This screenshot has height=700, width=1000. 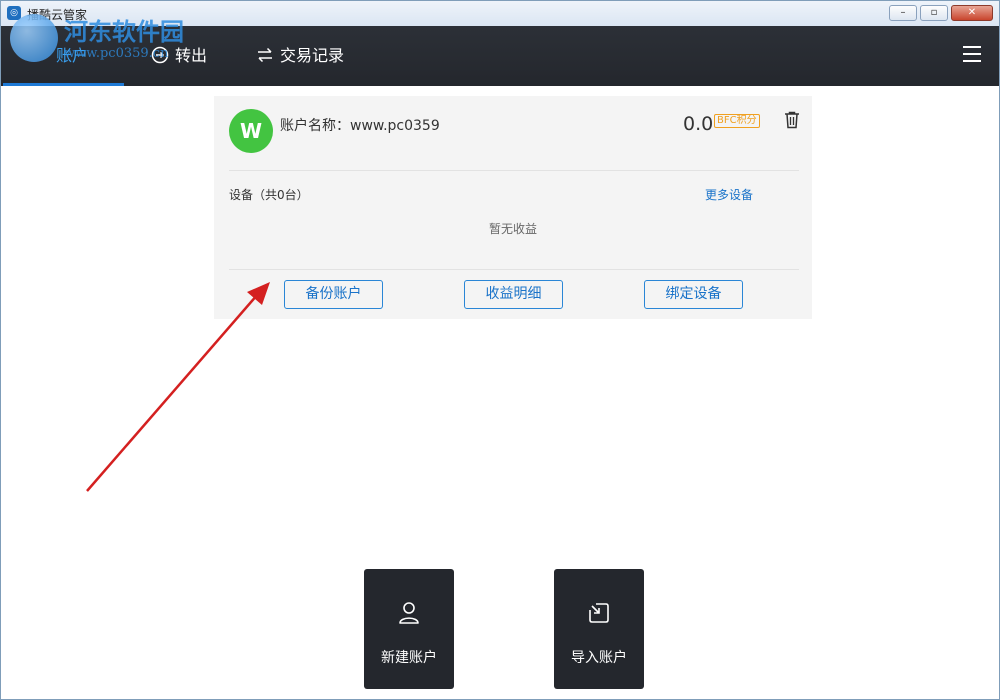 I want to click on earnings-detail-button: 收益明细, so click(x=513, y=294).